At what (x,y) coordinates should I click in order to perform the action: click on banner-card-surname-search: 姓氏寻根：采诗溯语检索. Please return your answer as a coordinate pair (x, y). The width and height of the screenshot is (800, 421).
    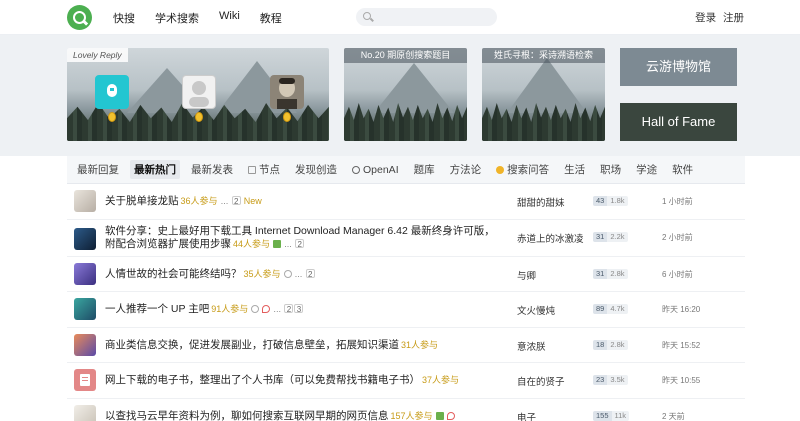
    Looking at the image, I should click on (543, 94).